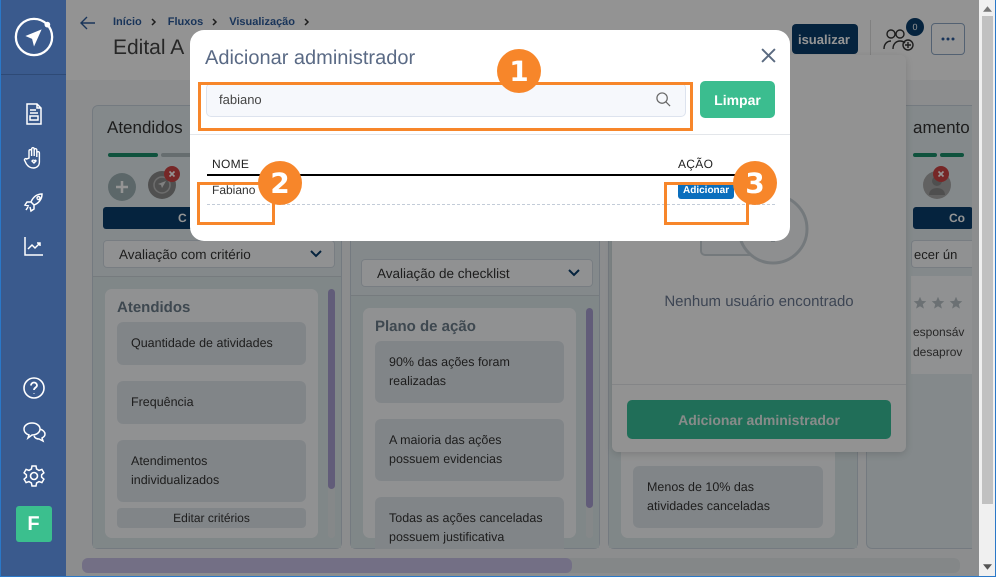 The height and width of the screenshot is (577, 996). I want to click on card-title: Atendidos, so click(154, 307).